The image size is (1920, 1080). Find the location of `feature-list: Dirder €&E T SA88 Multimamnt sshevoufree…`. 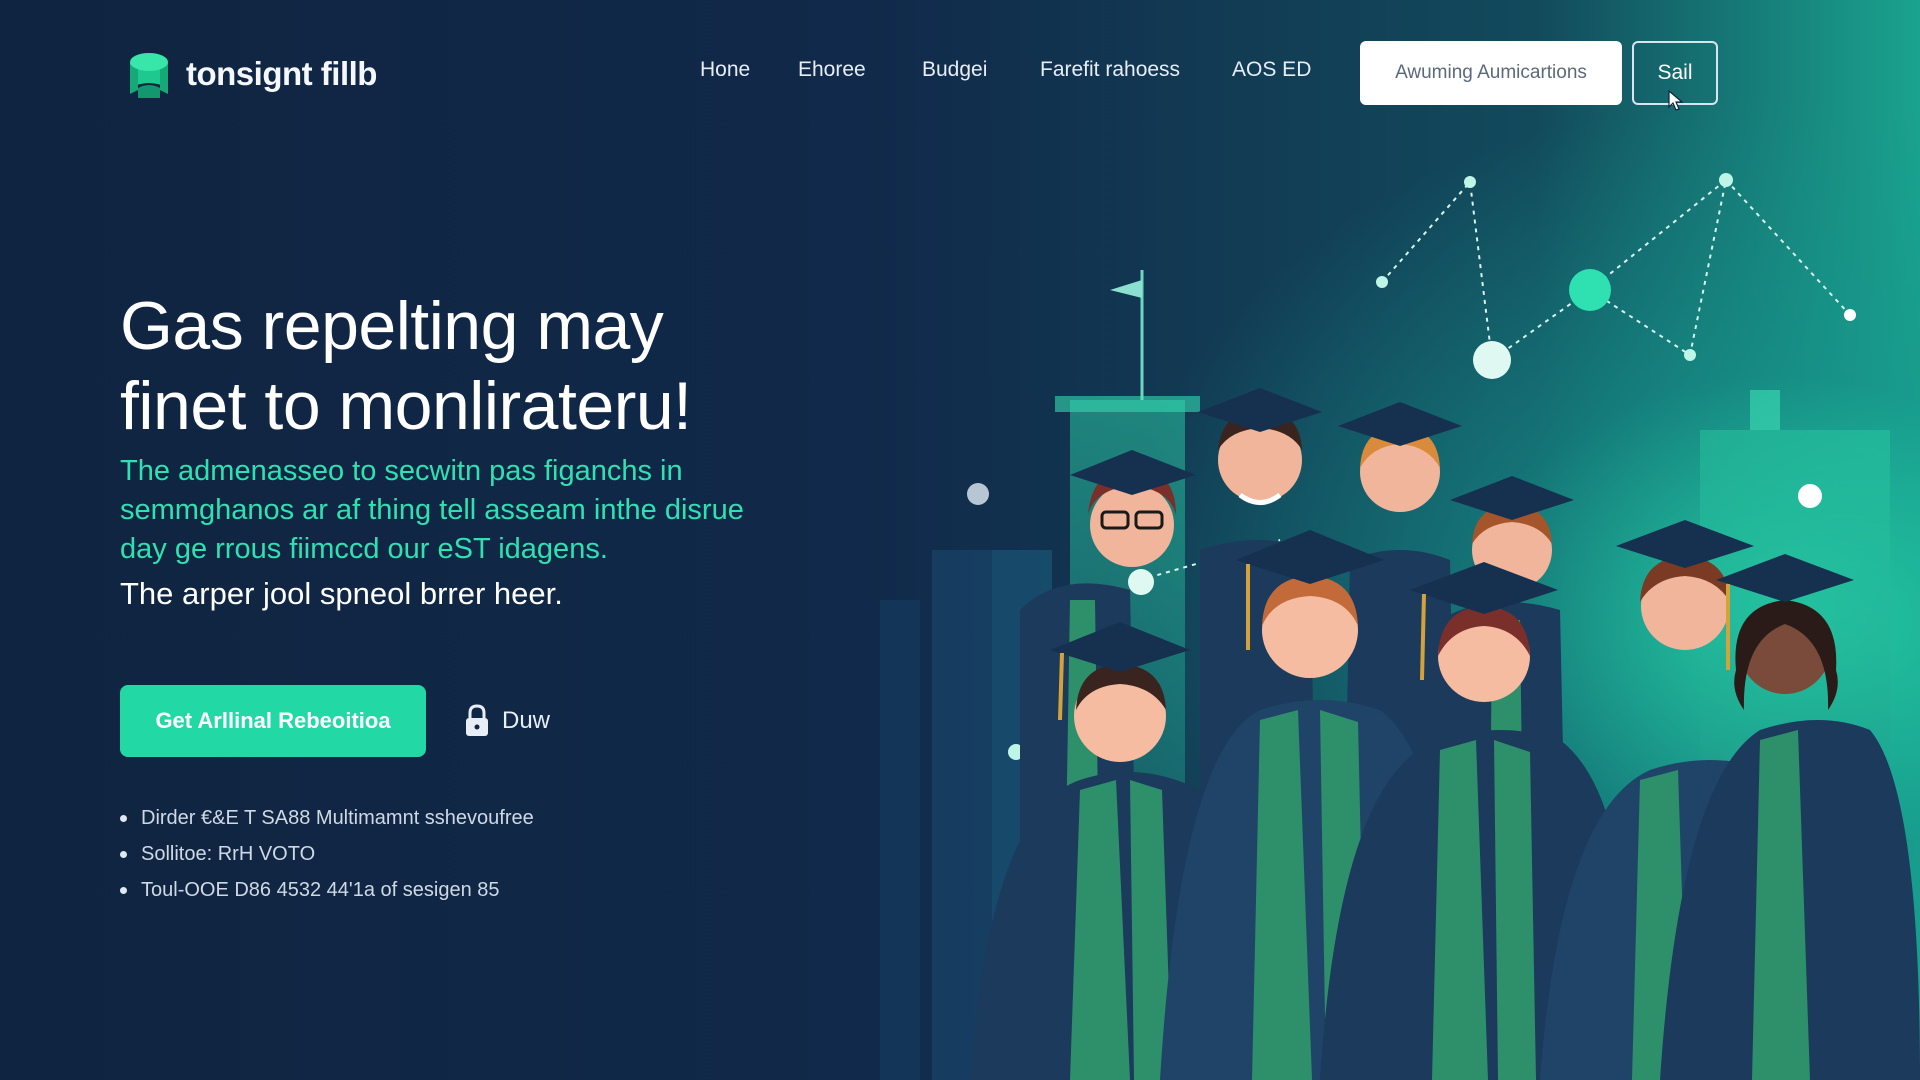

feature-list: Dirder €&E T SA88 Multimamnt sshevoufree… is located at coordinates (327, 854).